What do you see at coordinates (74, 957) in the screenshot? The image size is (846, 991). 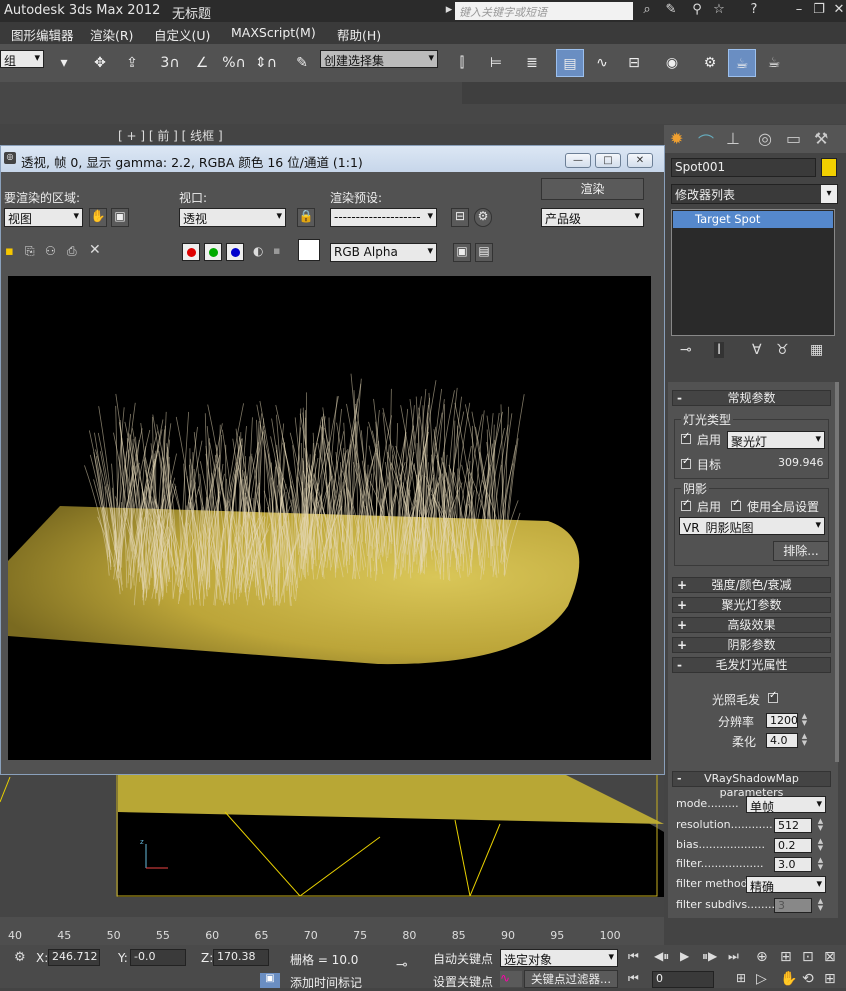 I see `x-coord-field: 246.712` at bounding box center [74, 957].